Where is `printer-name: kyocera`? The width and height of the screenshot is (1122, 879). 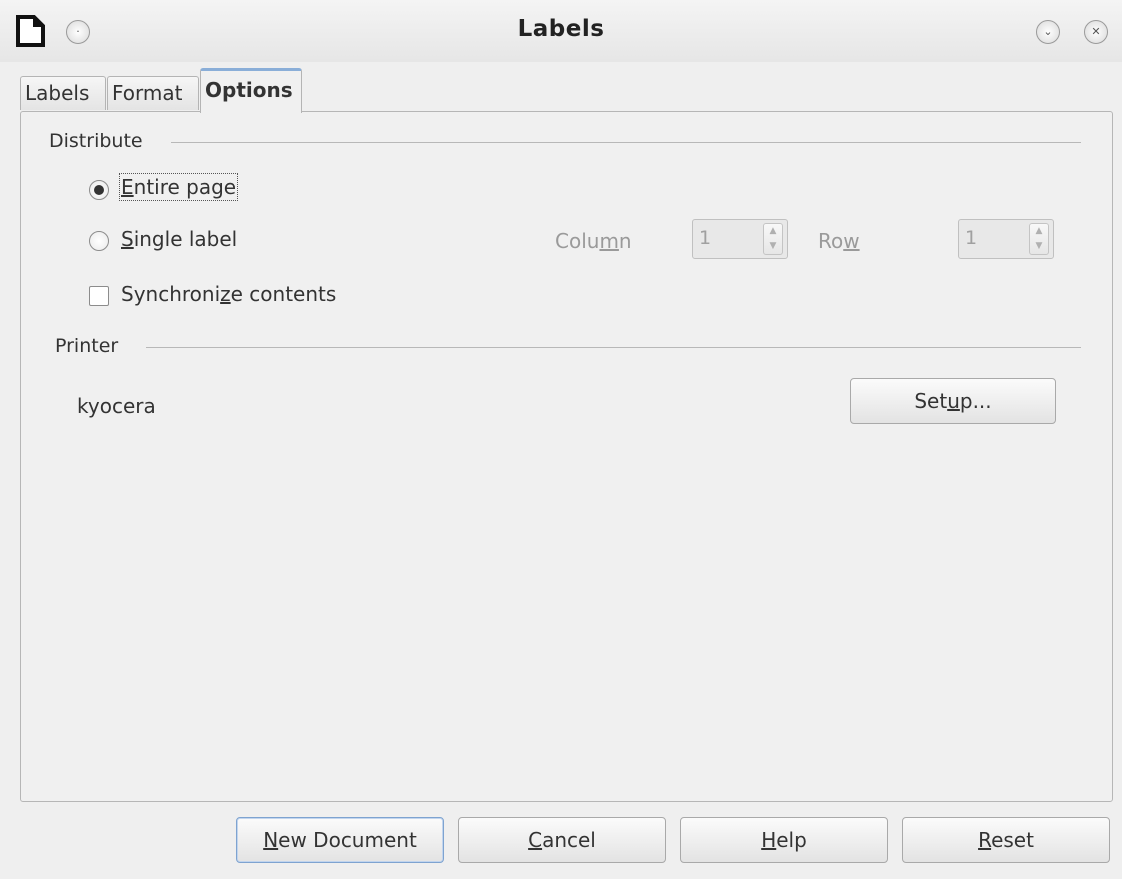 printer-name: kyocera is located at coordinates (116, 406).